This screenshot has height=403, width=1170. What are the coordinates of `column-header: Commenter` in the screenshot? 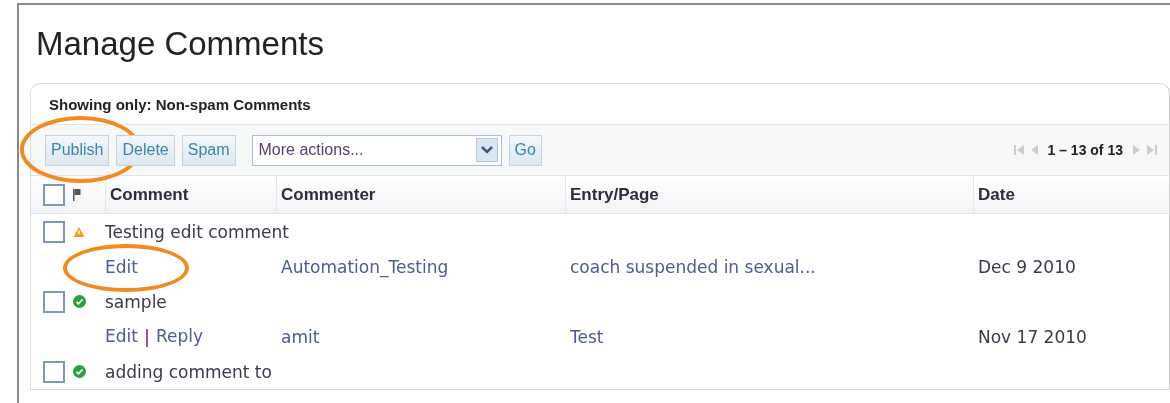 It's located at (420, 194).